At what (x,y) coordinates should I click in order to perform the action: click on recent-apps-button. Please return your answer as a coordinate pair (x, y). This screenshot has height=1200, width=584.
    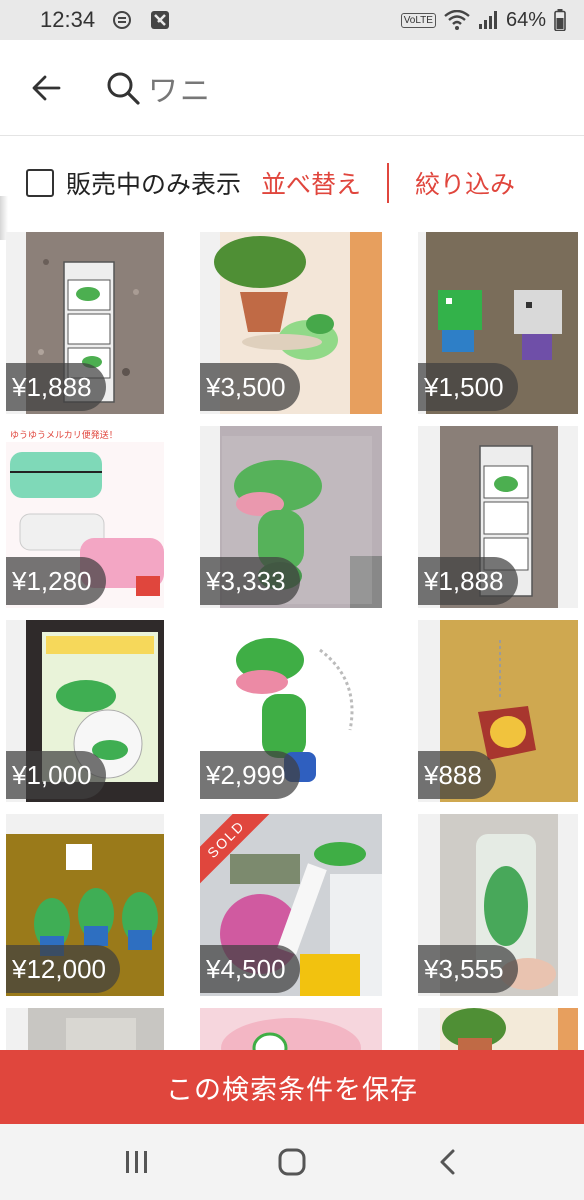
    Looking at the image, I should click on (137, 1162).